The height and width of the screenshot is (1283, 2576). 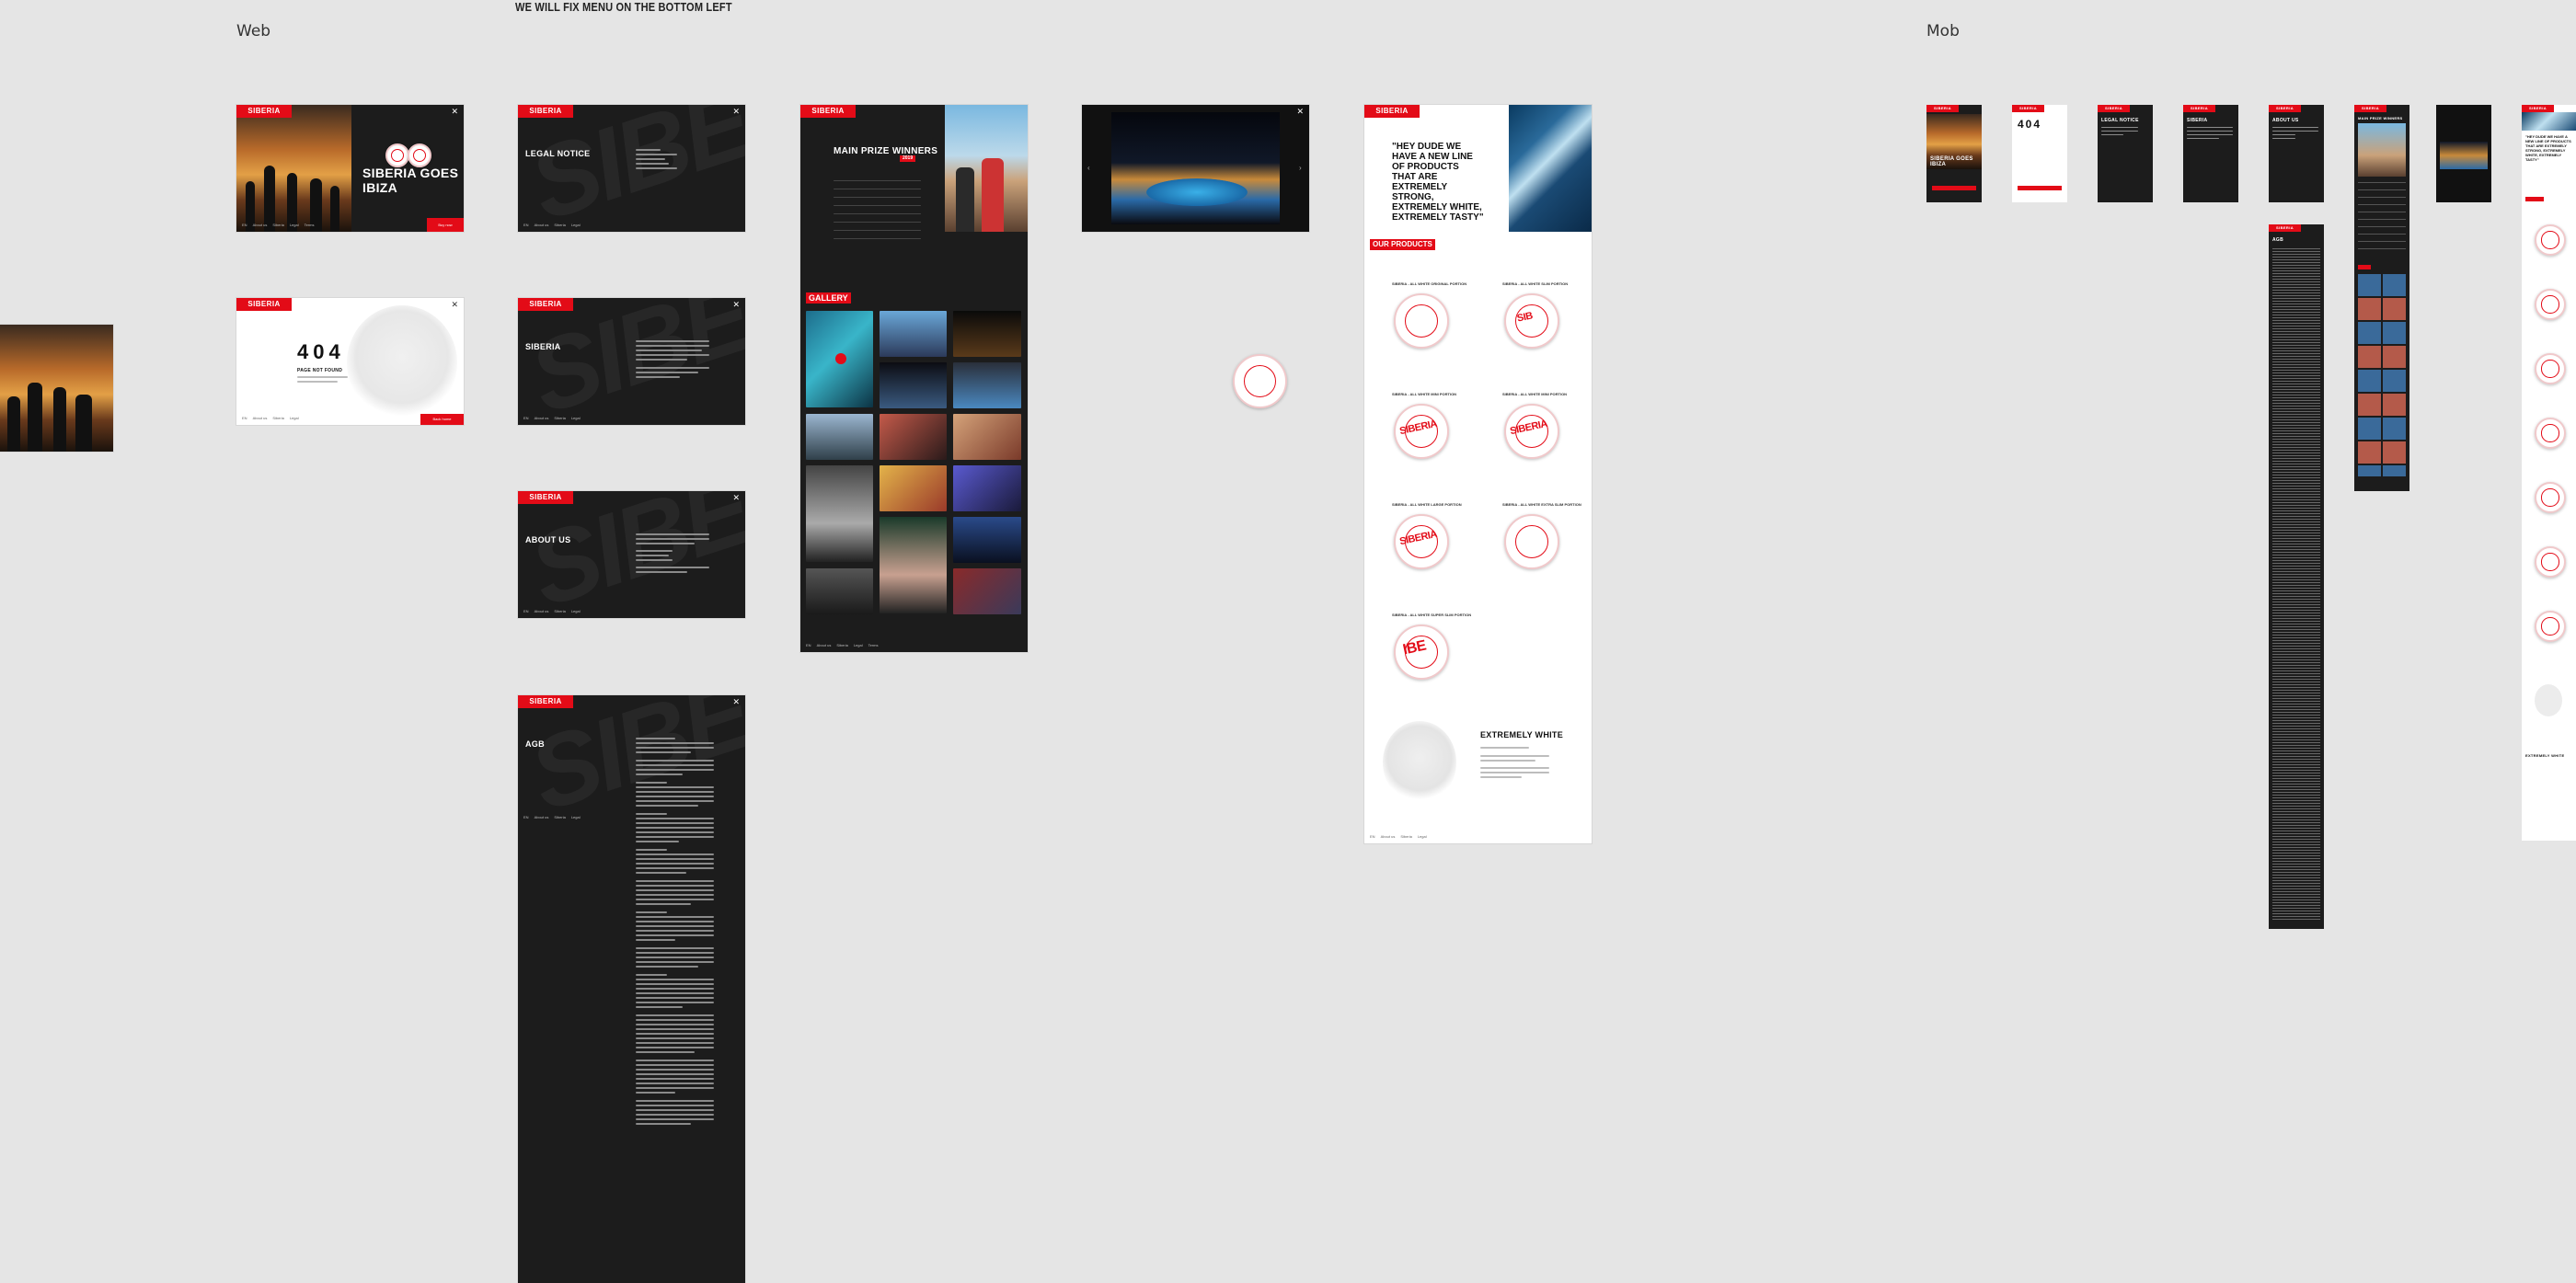 What do you see at coordinates (1195, 168) in the screenshot?
I see `web-lightbox-frame: ✕ ‹ ›` at bounding box center [1195, 168].